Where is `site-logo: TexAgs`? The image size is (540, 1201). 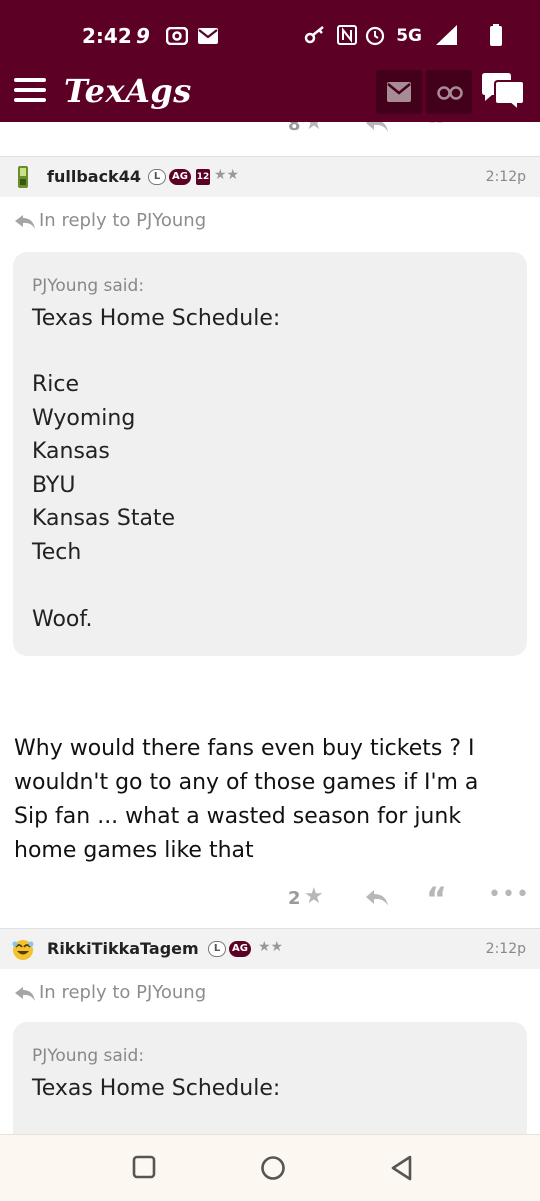
site-logo: TexAgs is located at coordinates (128, 91).